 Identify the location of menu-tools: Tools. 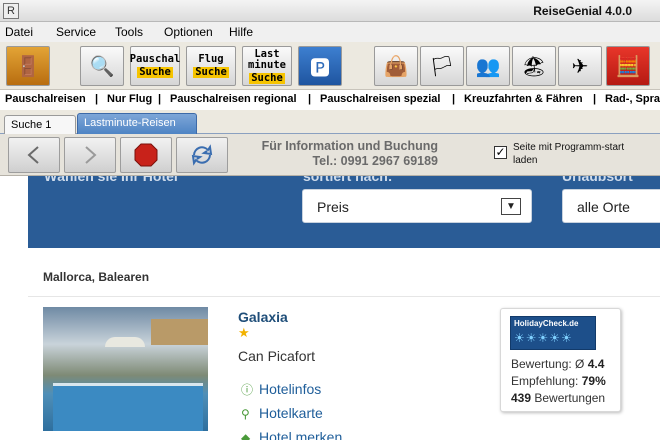
(129, 32).